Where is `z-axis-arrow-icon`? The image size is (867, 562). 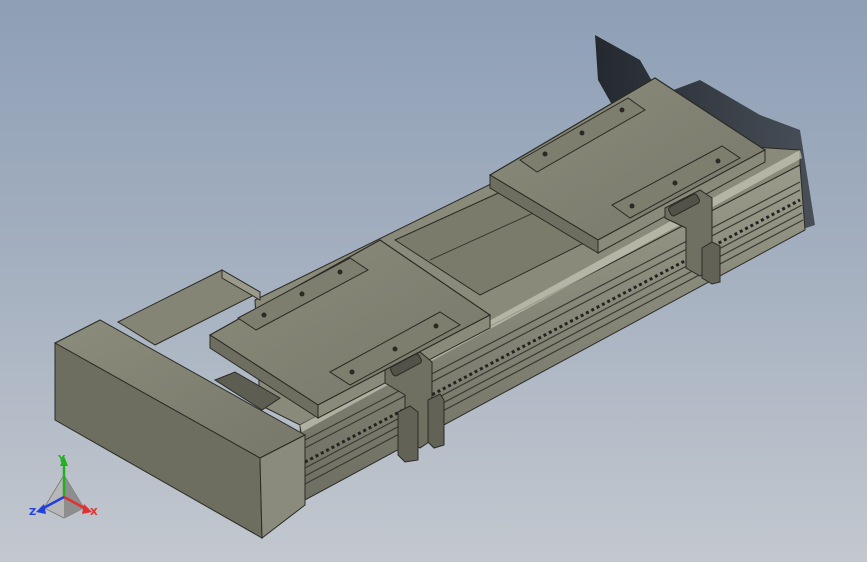
z-axis-arrow-icon is located at coordinates (41, 509).